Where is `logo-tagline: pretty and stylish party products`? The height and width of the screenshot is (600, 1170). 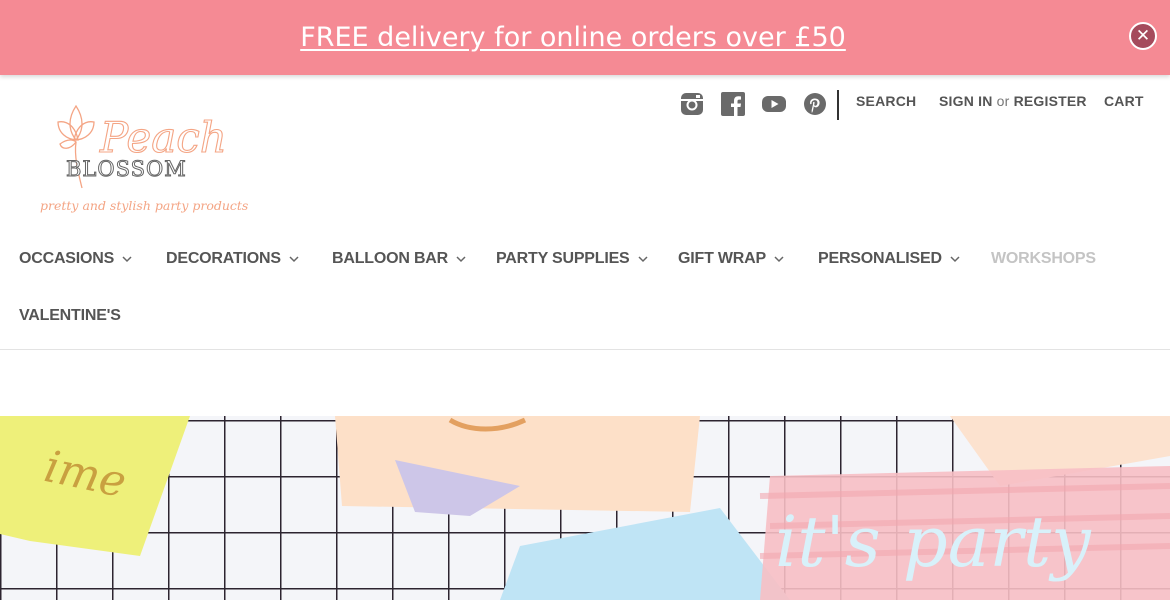 logo-tagline: pretty and stylish party products is located at coordinates (144, 205).